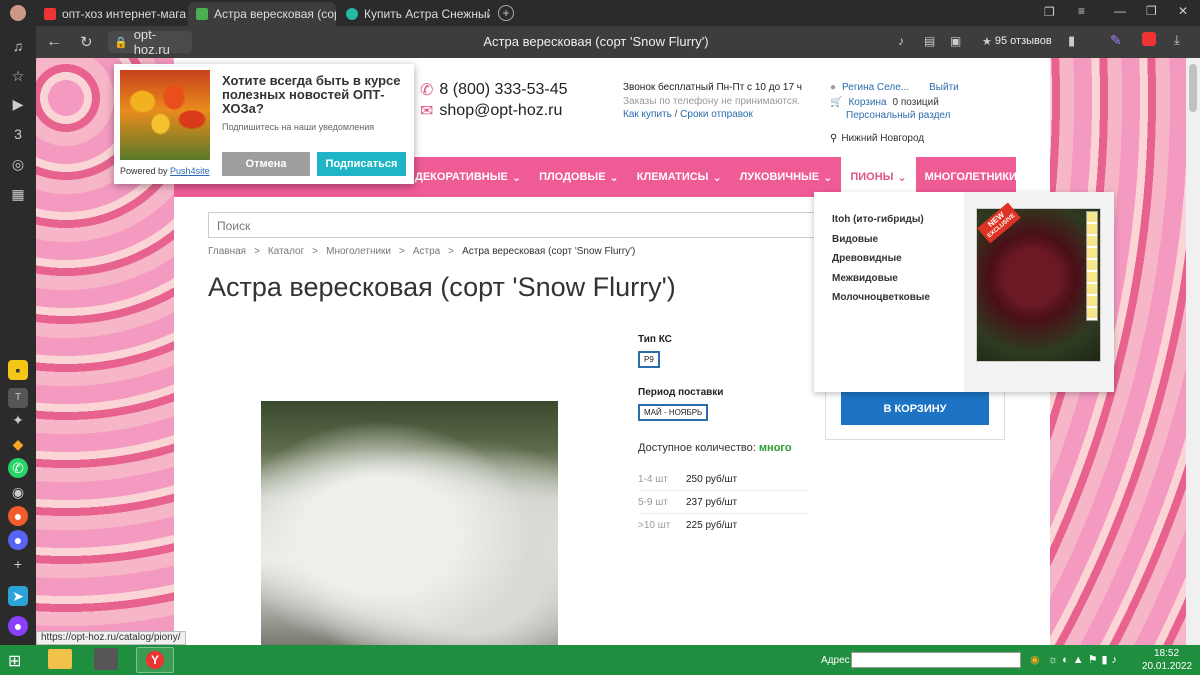  Describe the element at coordinates (503, 89) in the screenshot. I see `phone-number: 8 (800) 333-53-45` at that location.